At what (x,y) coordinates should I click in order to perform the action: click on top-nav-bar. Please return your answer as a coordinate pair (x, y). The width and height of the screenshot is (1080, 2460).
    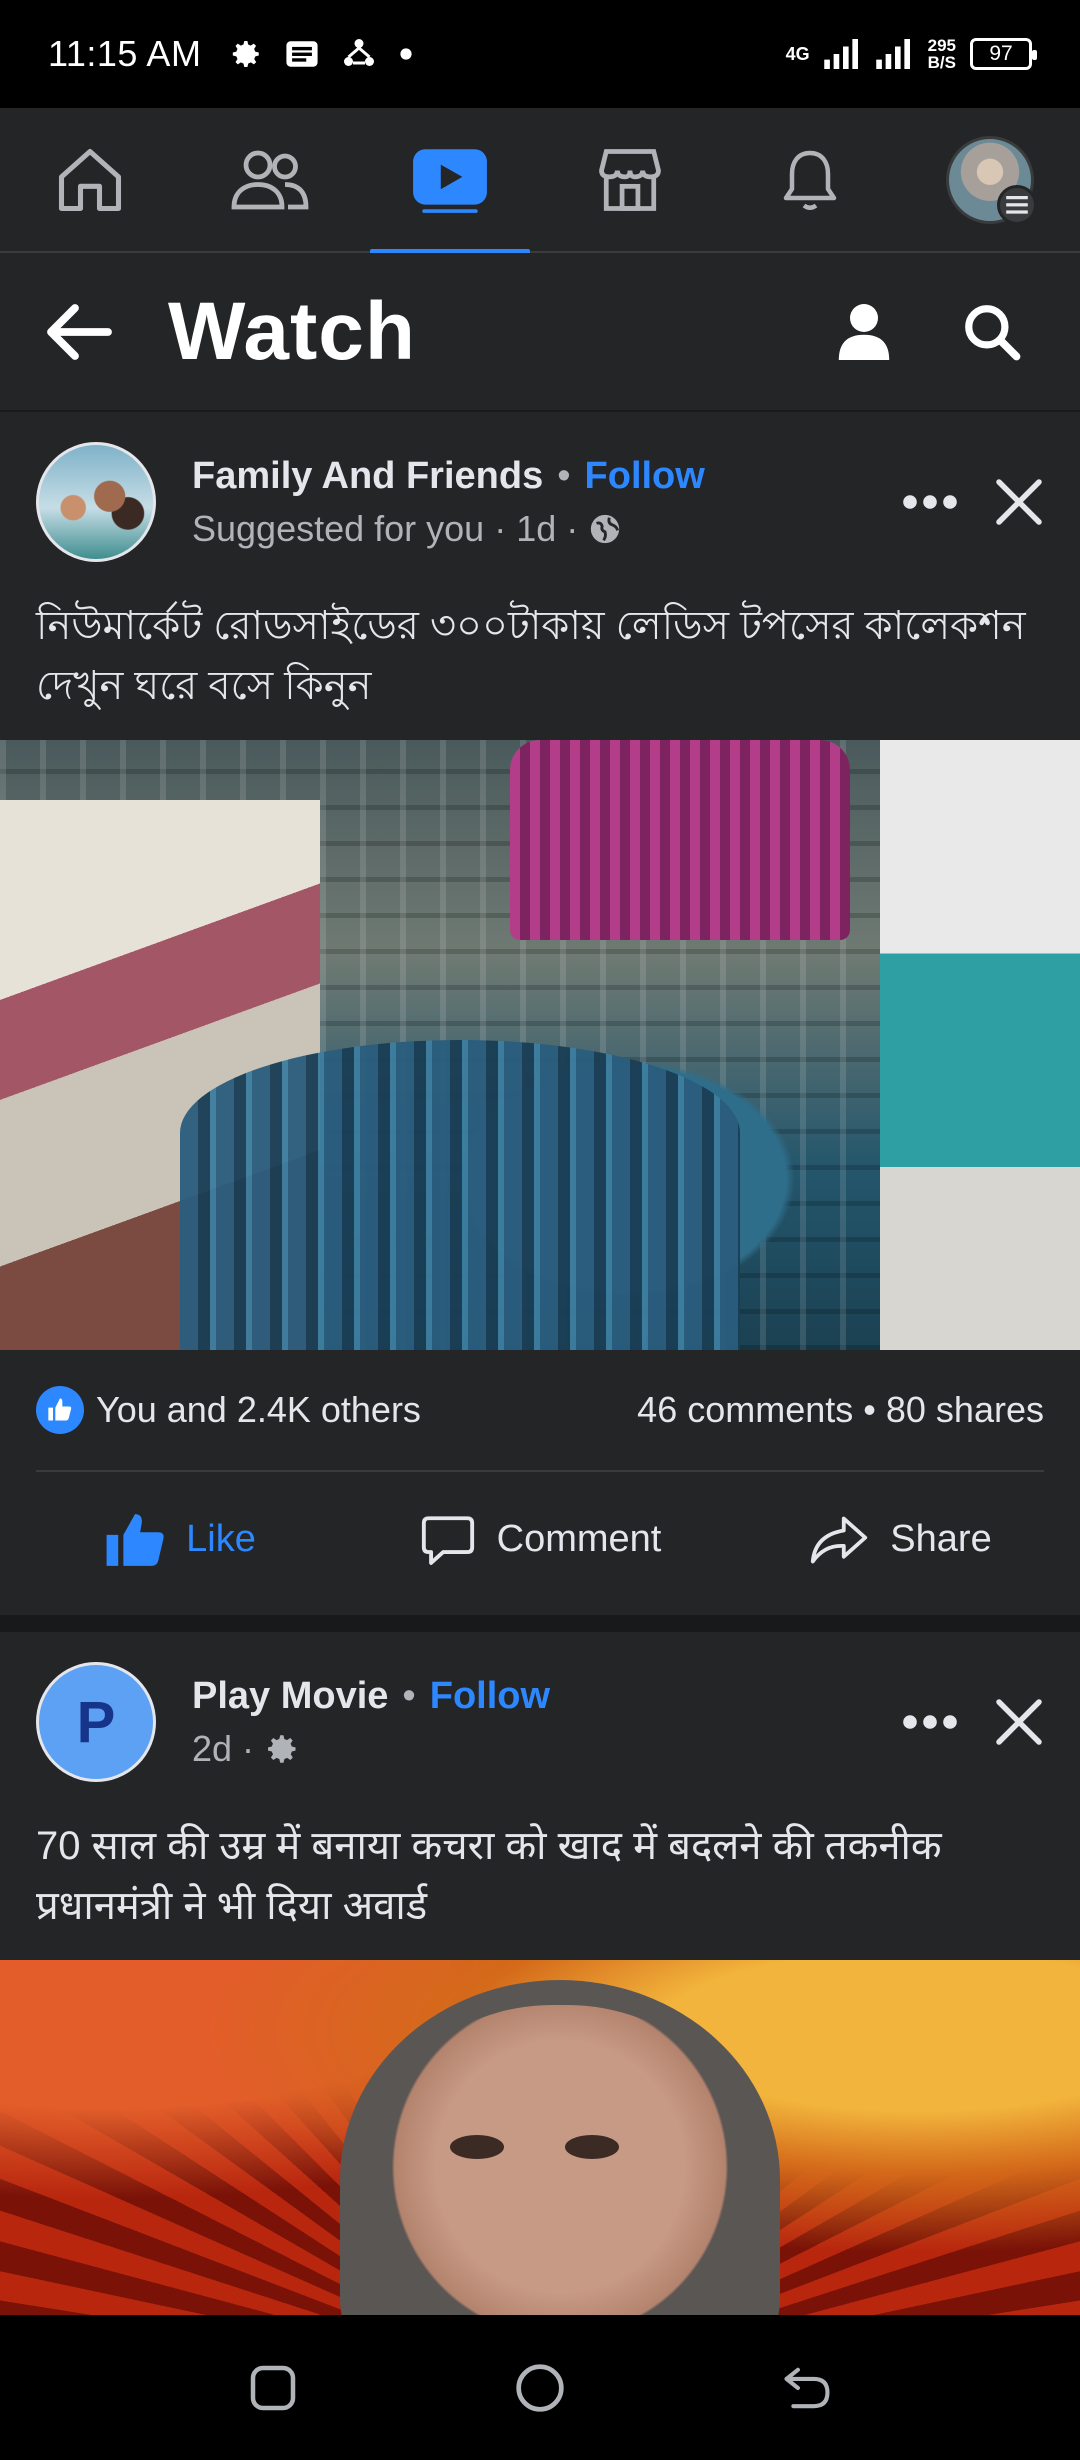
    Looking at the image, I should click on (540, 180).